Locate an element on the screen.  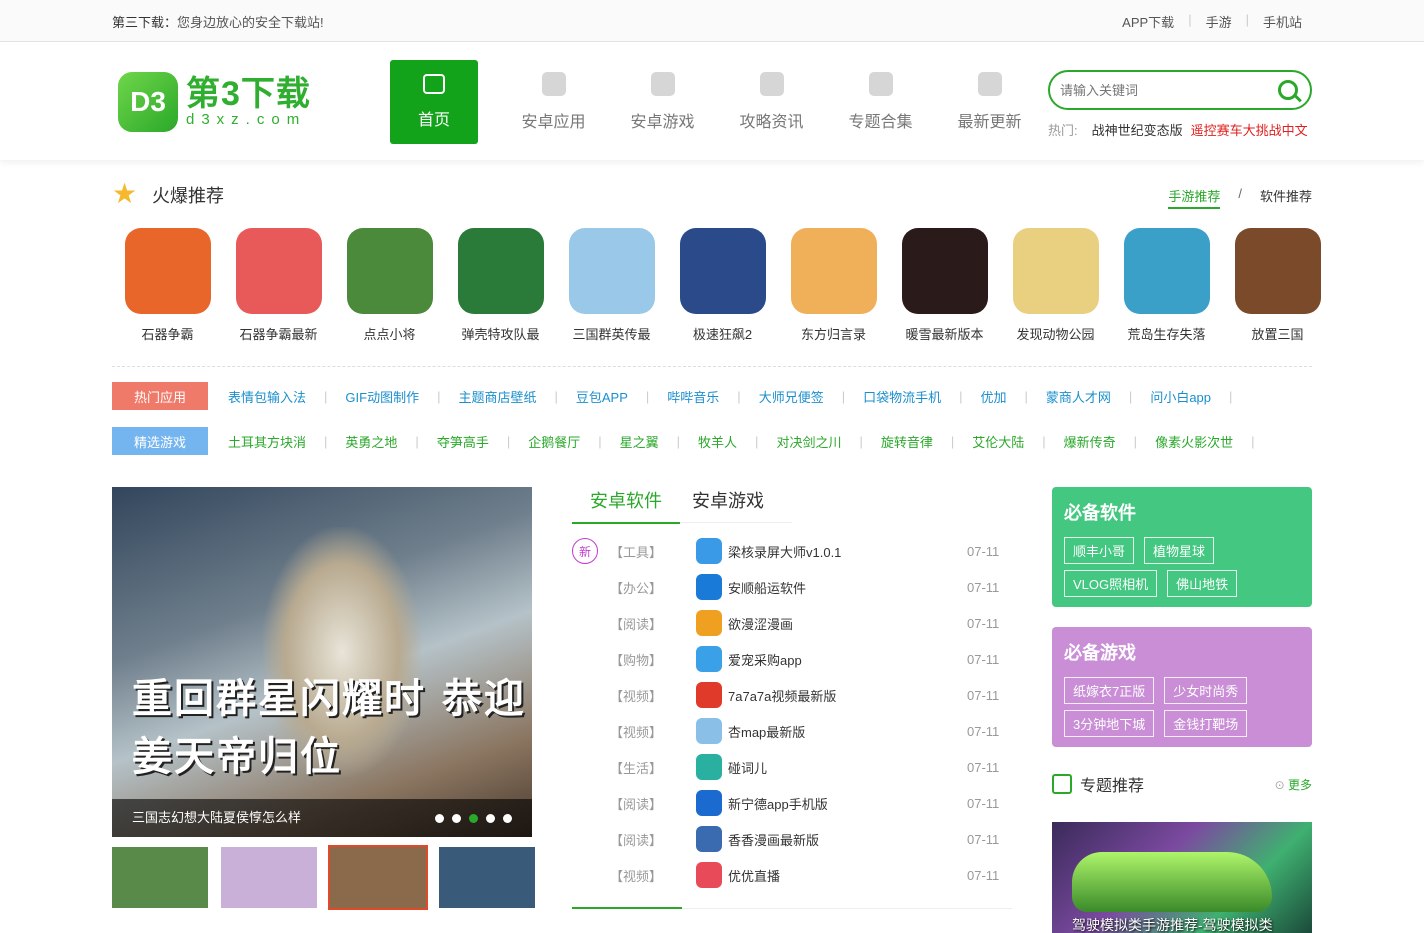
must-tag: 少女时尚秀 is located at coordinates (1206, 690).